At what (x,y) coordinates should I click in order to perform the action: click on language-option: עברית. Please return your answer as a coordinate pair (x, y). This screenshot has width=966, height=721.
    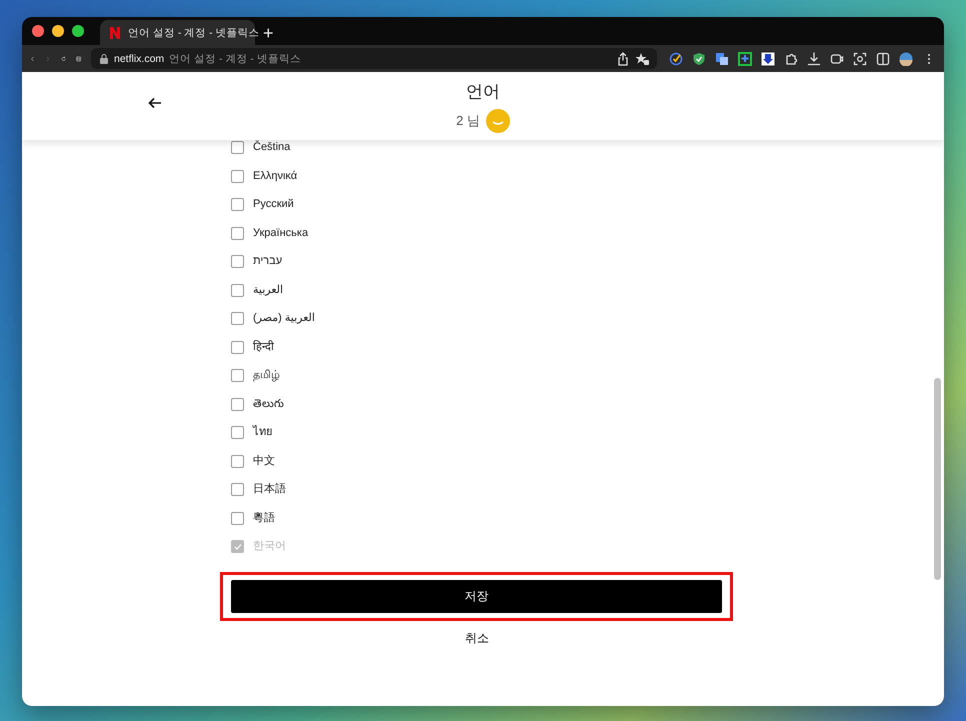
    Looking at the image, I should click on (477, 268).